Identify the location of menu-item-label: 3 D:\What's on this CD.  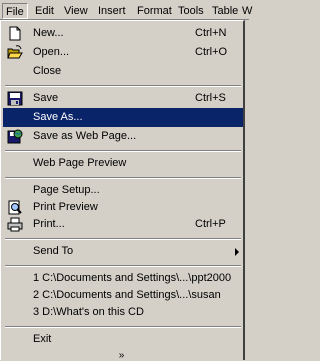
(88, 312).